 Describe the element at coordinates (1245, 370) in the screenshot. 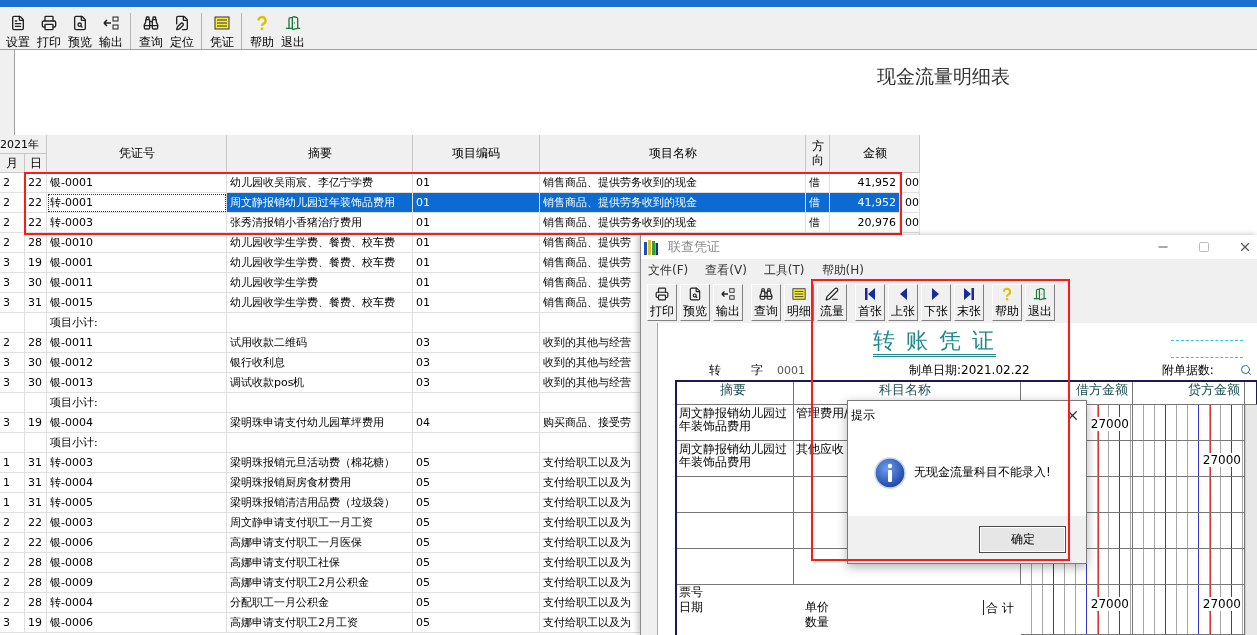

I see `search-icon` at that location.